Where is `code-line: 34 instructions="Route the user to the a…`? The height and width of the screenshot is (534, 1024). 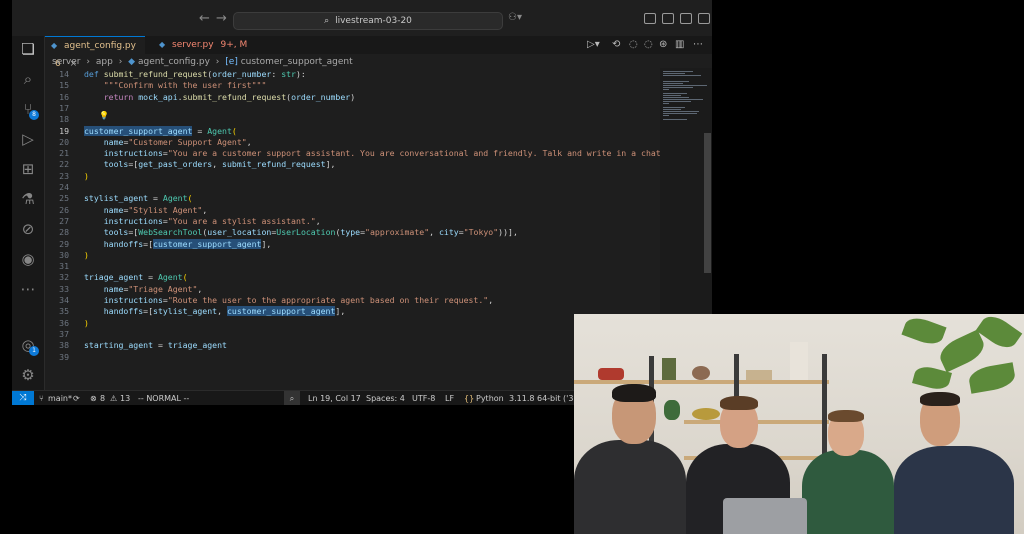 code-line: 34 instructions="Route the user to the a… is located at coordinates (352, 300).